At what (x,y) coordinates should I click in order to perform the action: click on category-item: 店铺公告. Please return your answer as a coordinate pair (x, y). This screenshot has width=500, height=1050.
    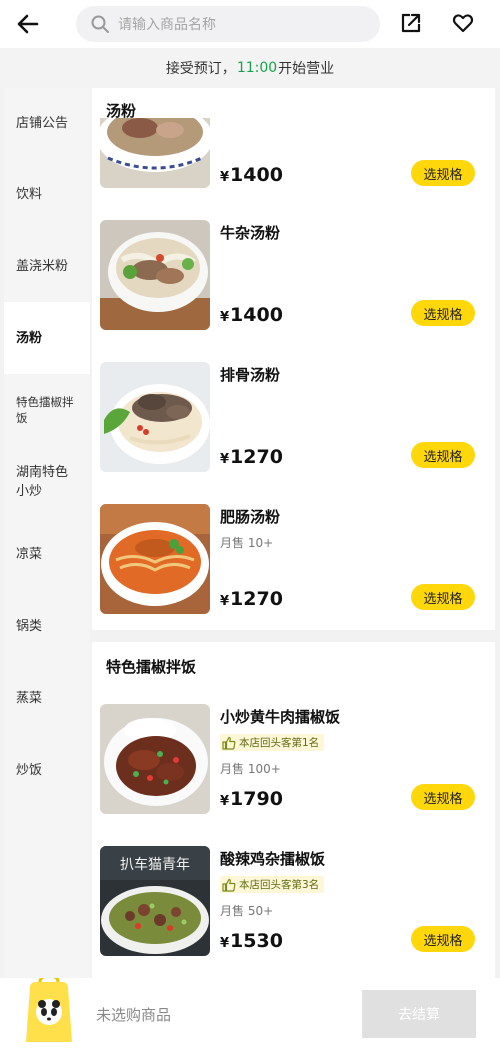
    Looking at the image, I should click on (47, 123).